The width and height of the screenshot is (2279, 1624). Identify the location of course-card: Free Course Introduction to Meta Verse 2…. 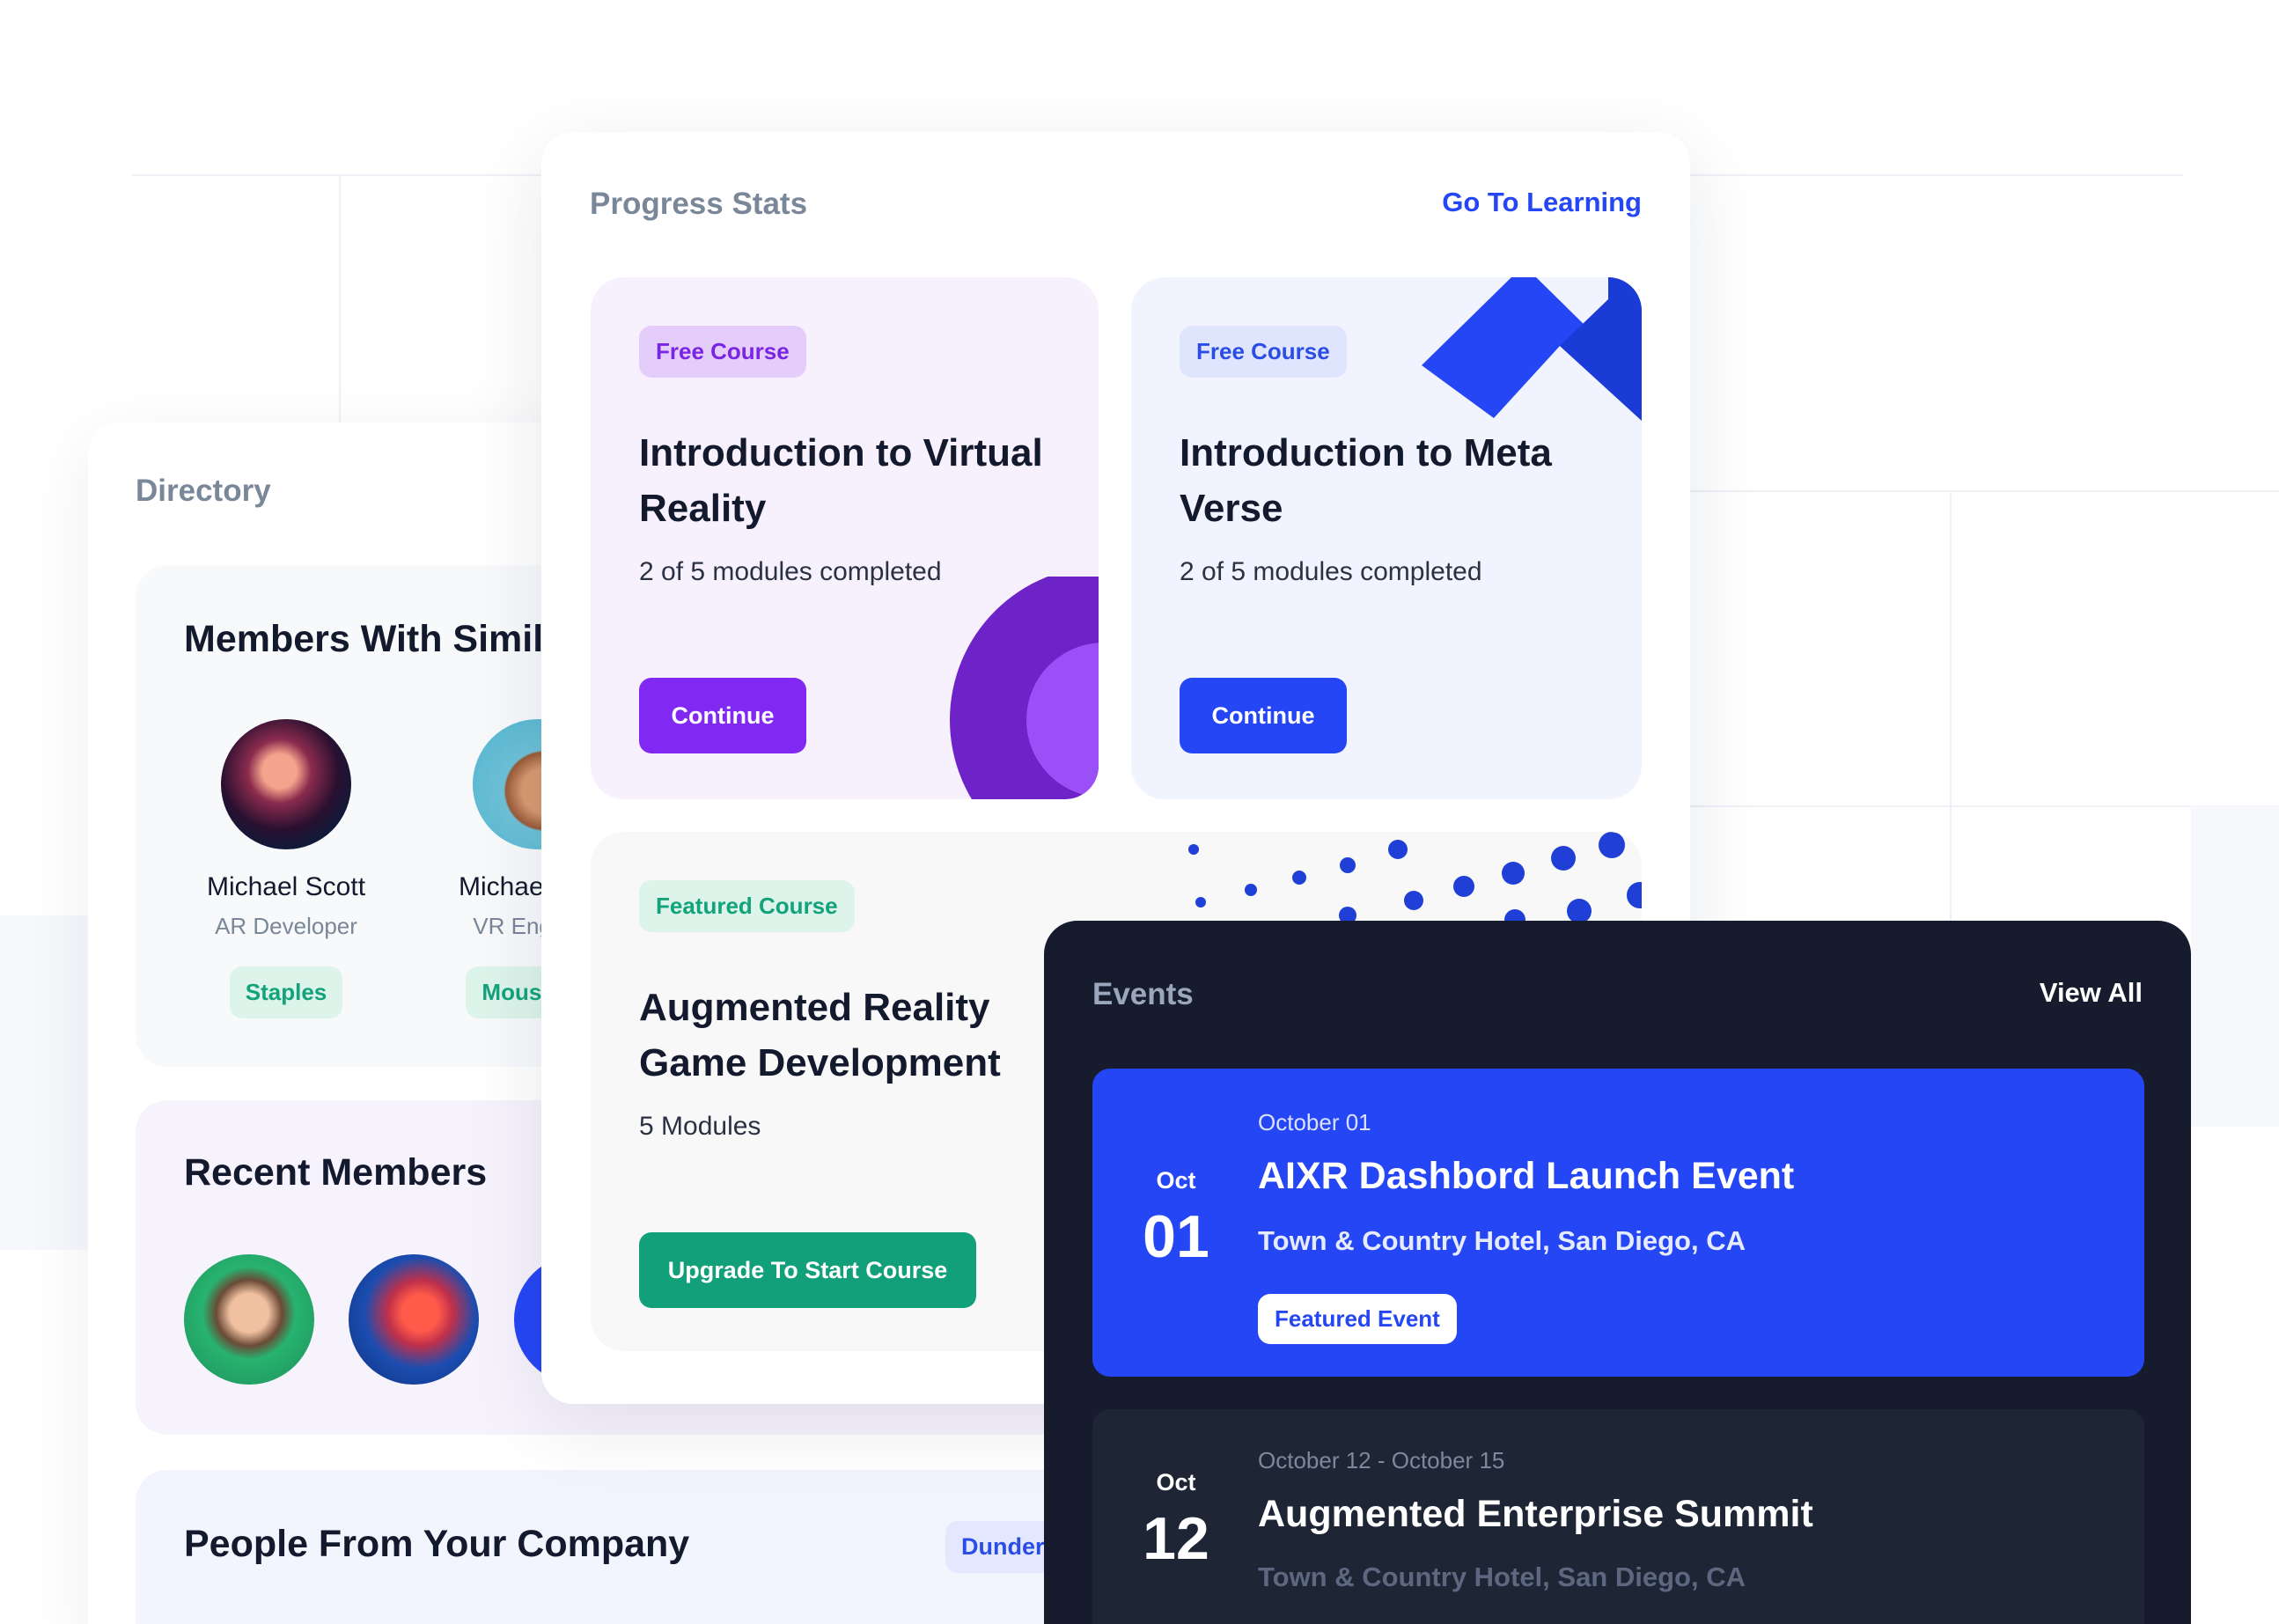
(1386, 538).